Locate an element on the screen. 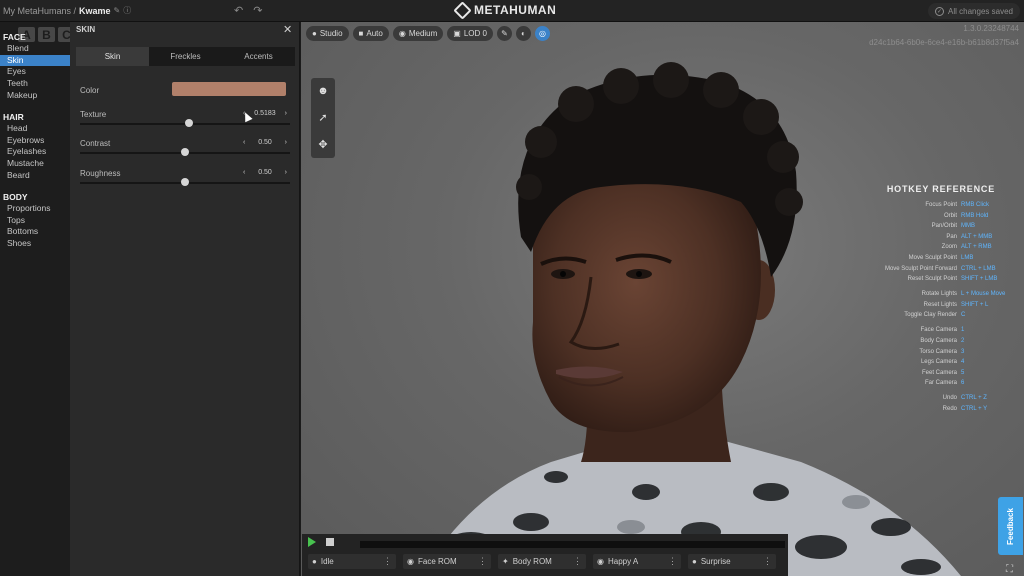  stop-icon is located at coordinates (330, 542).